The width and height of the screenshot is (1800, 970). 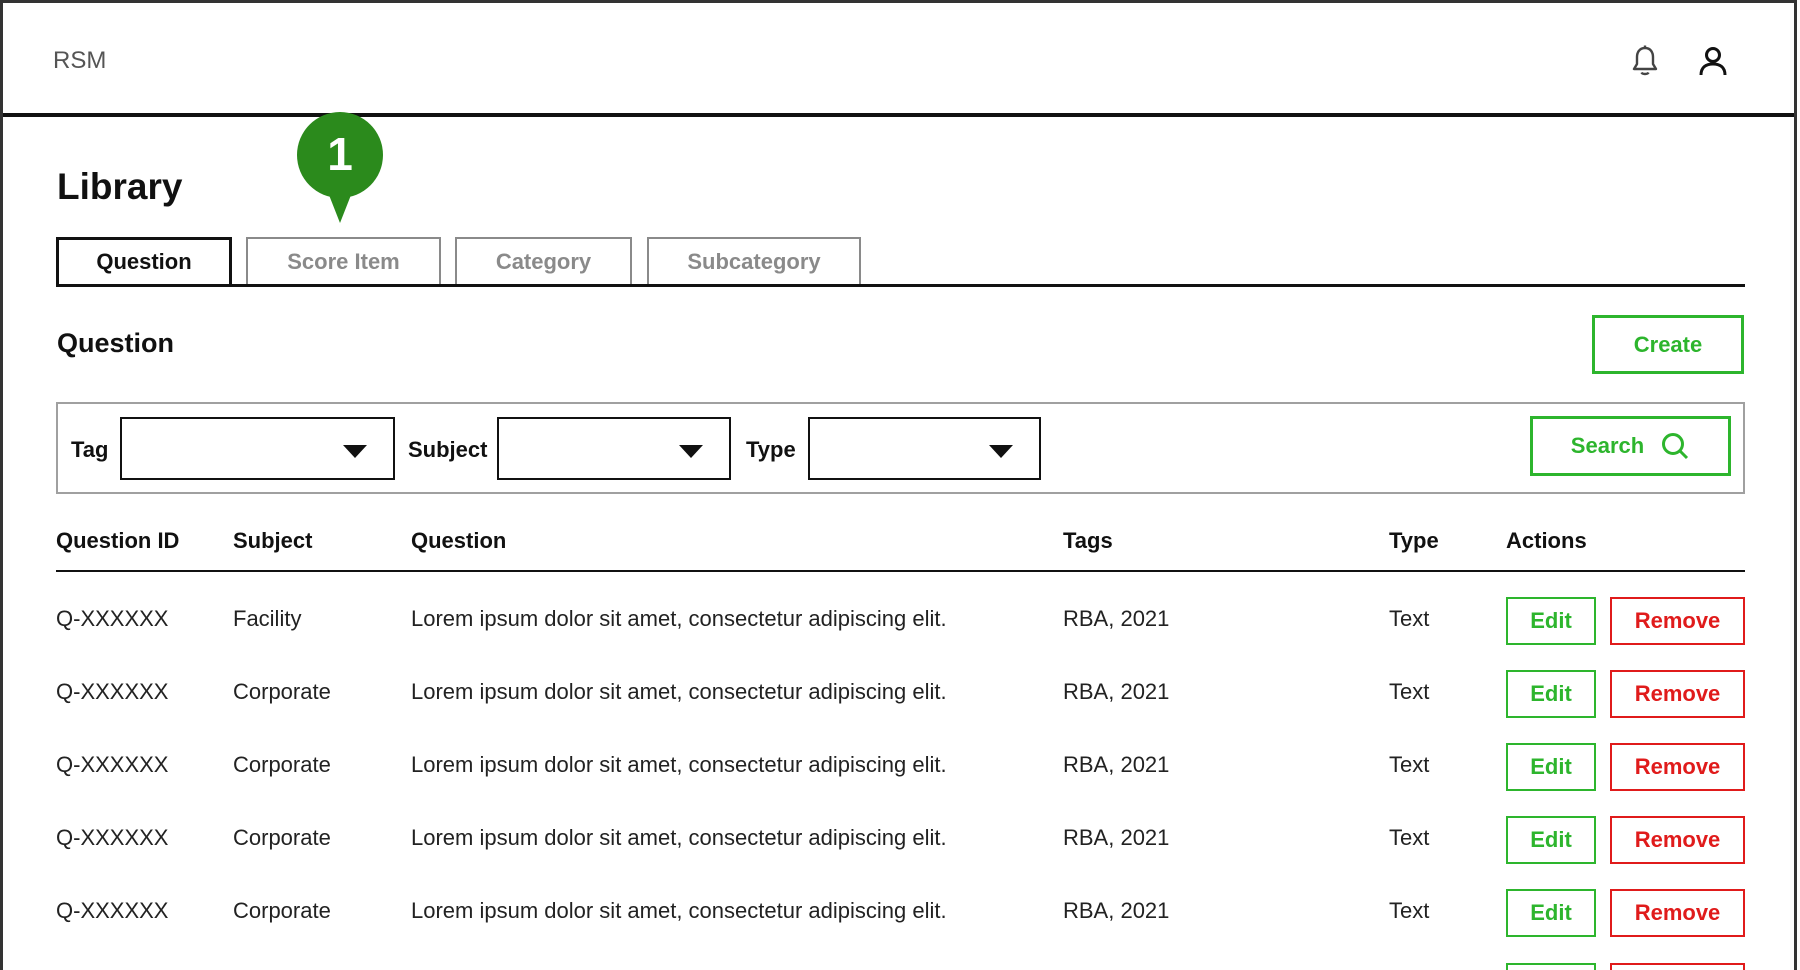 I want to click on user-icon, so click(x=1713, y=61).